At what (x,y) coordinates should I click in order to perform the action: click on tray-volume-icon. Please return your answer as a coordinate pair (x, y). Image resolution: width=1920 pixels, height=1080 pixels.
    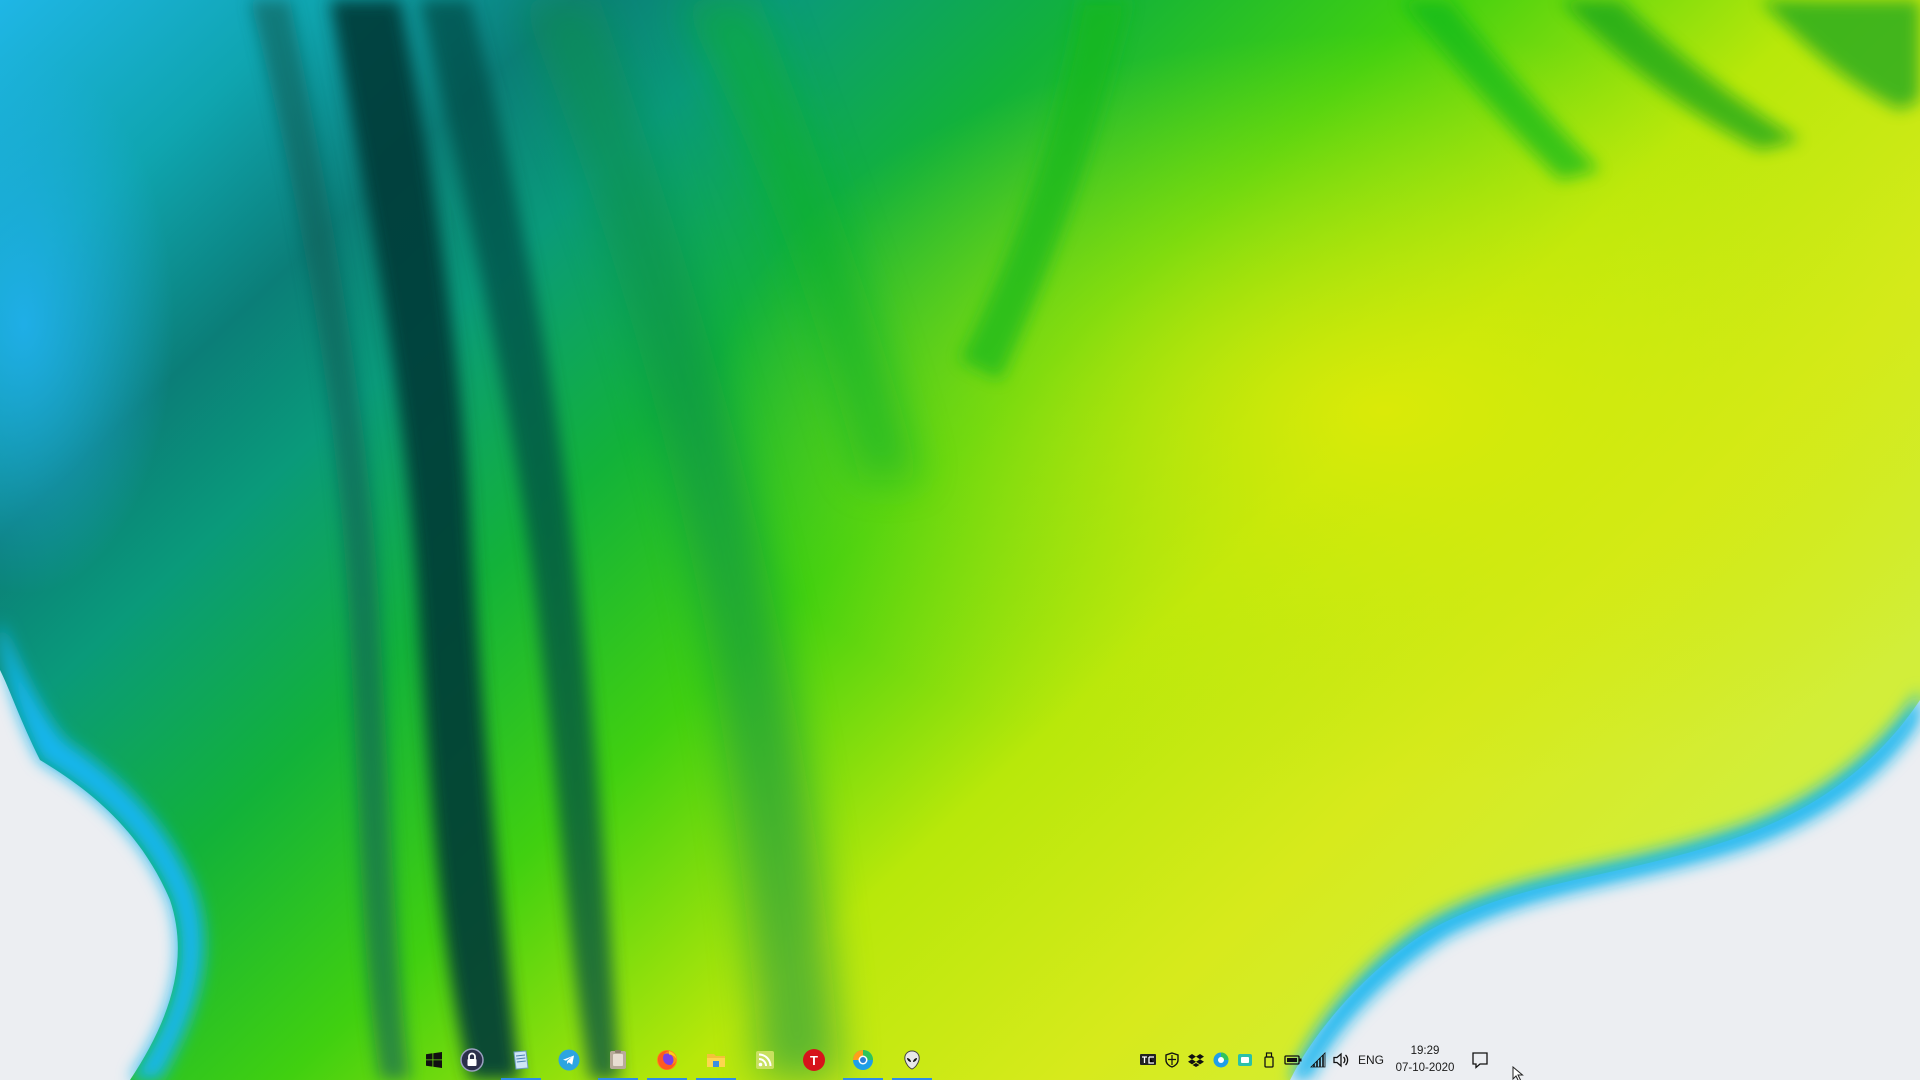
    Looking at the image, I should click on (1342, 1060).